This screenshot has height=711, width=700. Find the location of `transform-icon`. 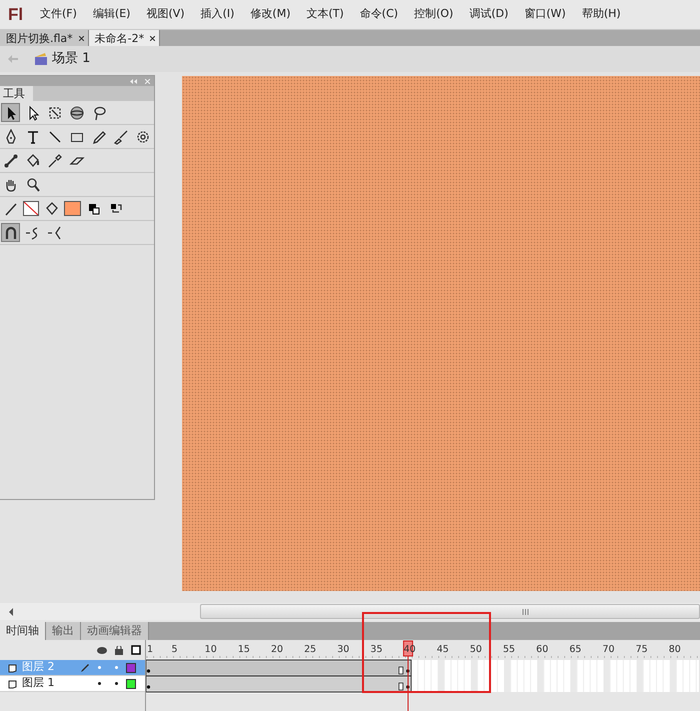

transform-icon is located at coordinates (54, 112).